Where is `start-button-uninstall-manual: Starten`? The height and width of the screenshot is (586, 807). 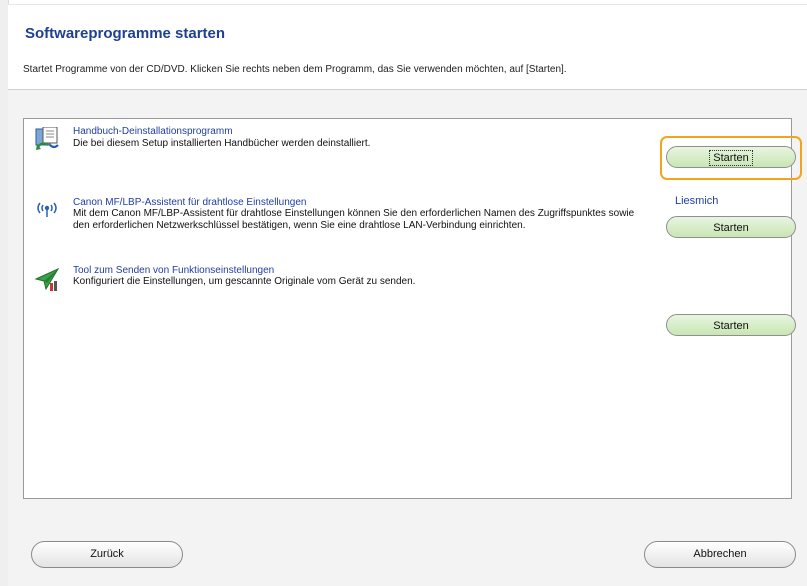 start-button-uninstall-manual: Starten is located at coordinates (731, 157).